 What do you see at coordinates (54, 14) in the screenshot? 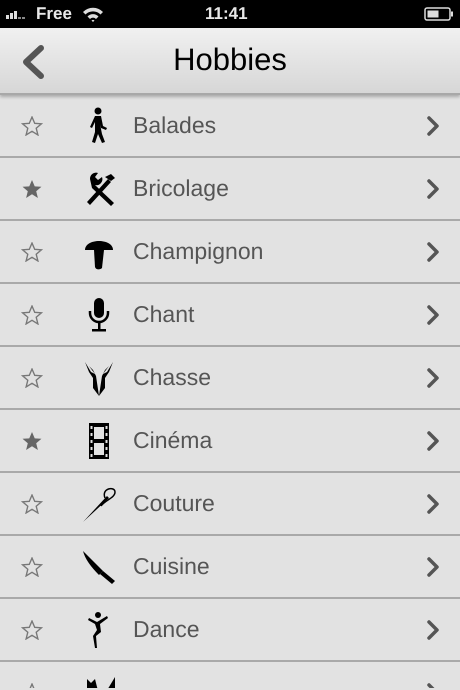
I see `carrier-name: Free` at bounding box center [54, 14].